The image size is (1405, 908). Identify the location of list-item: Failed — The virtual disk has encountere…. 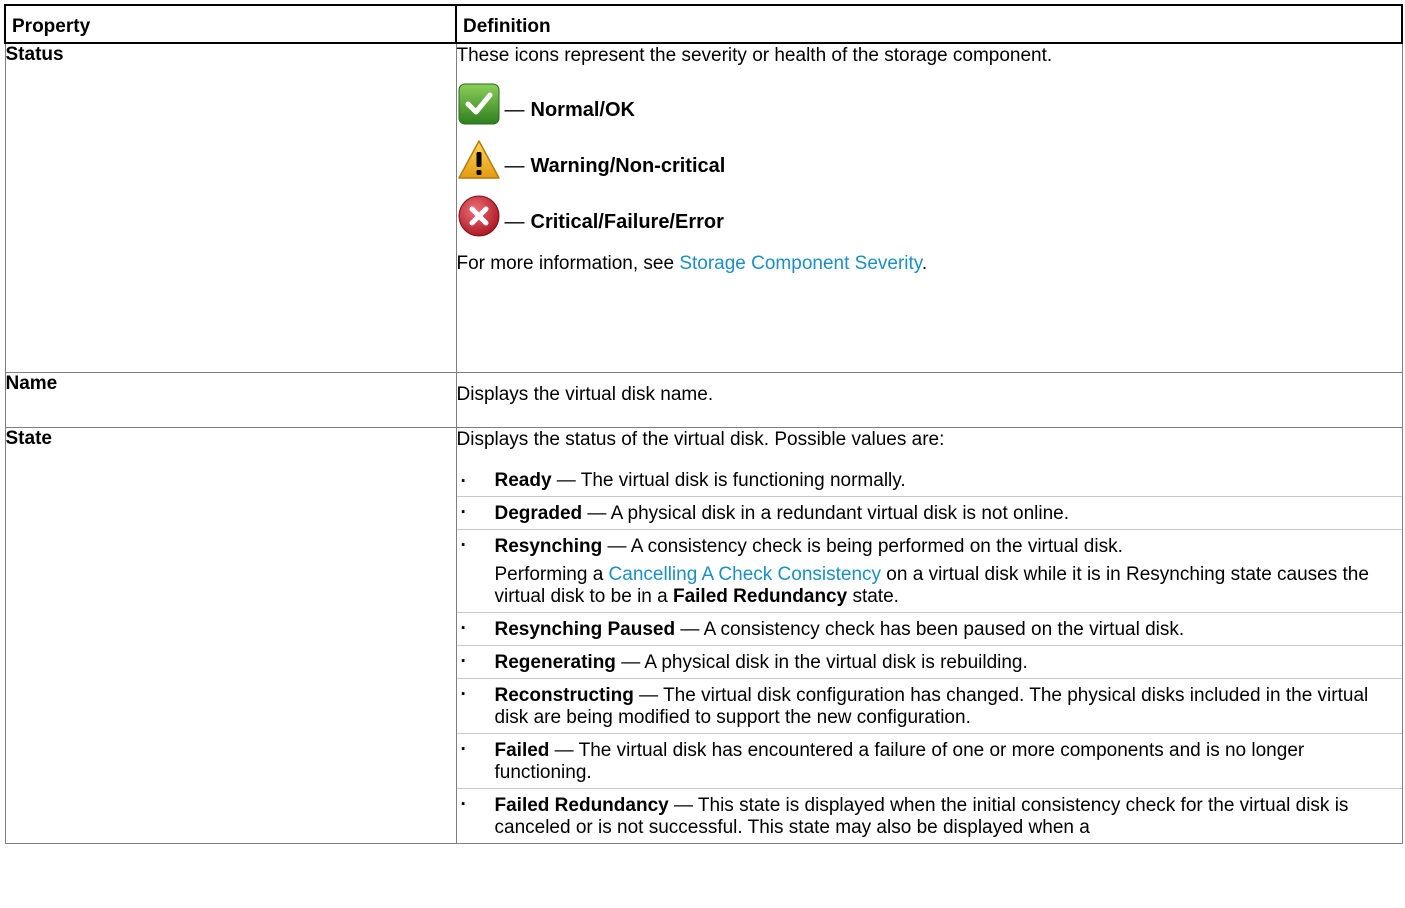
(929, 760).